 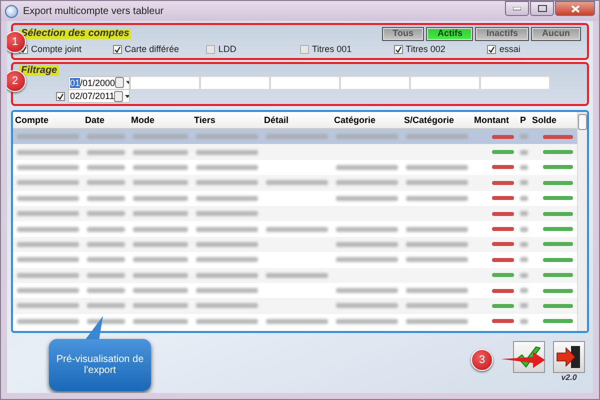 What do you see at coordinates (48, 120) in the screenshot?
I see `column-header: Compte` at bounding box center [48, 120].